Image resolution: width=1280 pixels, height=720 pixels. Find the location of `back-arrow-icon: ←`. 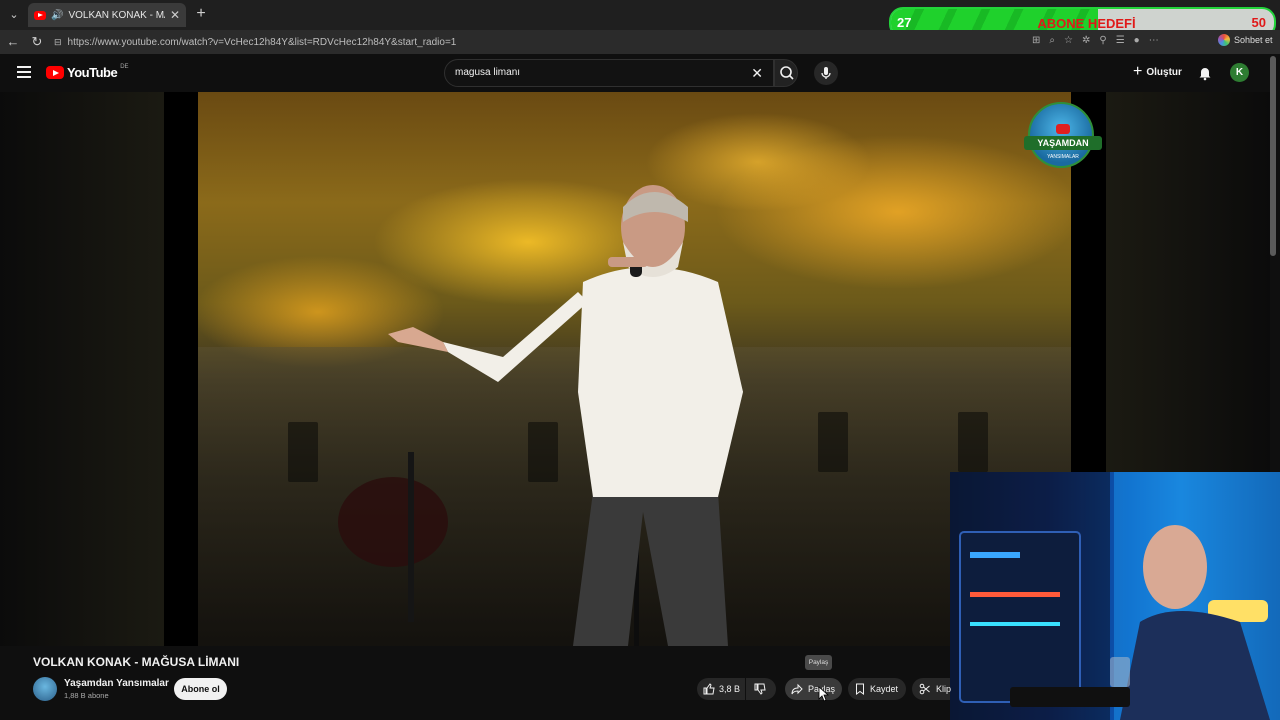

back-arrow-icon: ← is located at coordinates (13, 42).